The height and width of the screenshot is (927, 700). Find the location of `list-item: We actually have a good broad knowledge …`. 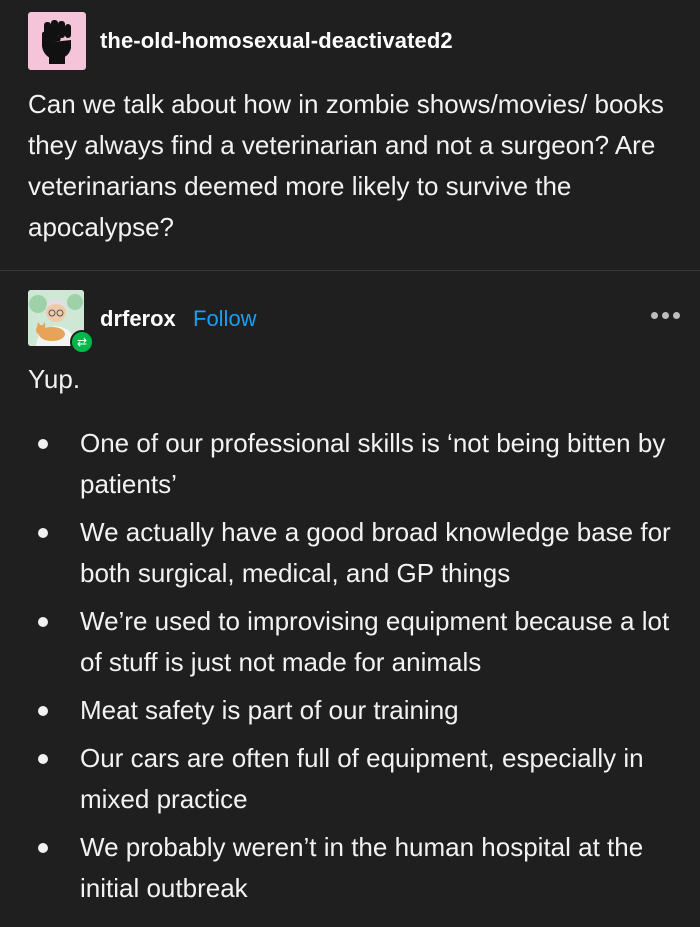

list-item: We actually have a good broad knowledge … is located at coordinates (353, 553).